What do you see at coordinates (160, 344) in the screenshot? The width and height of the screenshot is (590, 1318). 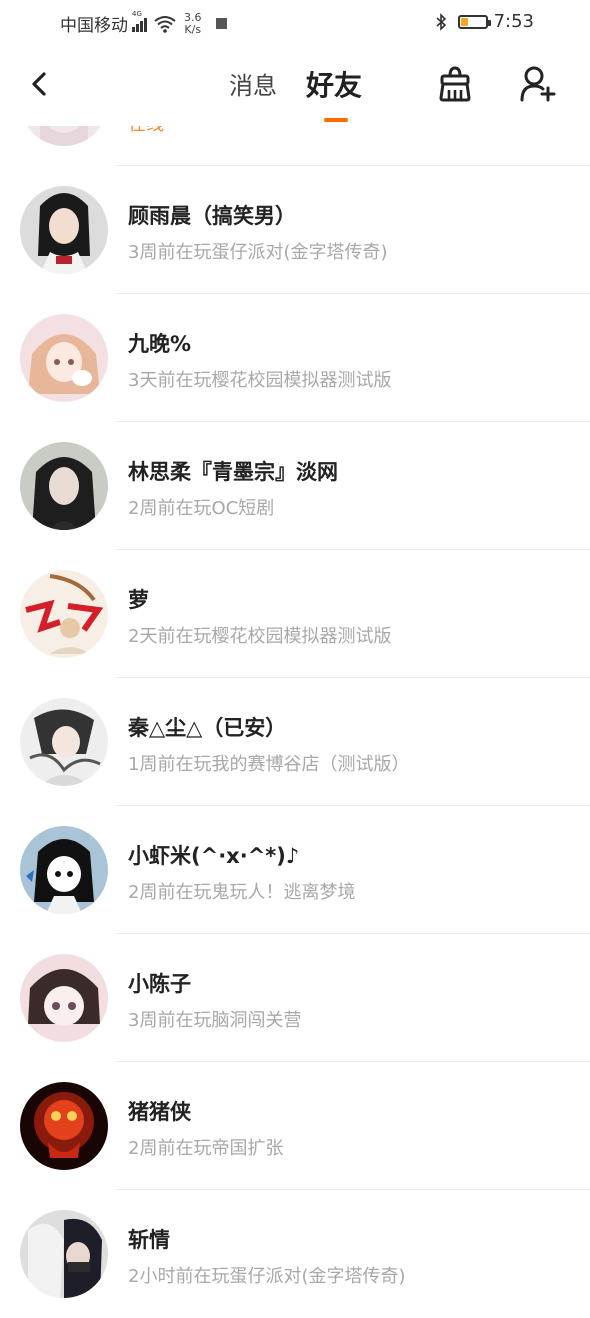 I see `friend-name: 九晚%` at bounding box center [160, 344].